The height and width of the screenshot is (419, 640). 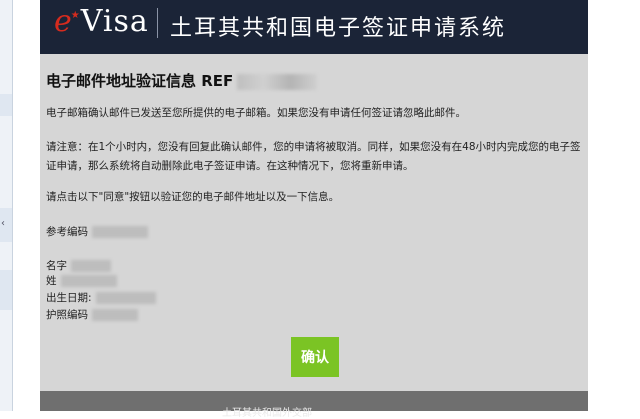 I want to click on name-label: 名字, so click(x=56, y=266).